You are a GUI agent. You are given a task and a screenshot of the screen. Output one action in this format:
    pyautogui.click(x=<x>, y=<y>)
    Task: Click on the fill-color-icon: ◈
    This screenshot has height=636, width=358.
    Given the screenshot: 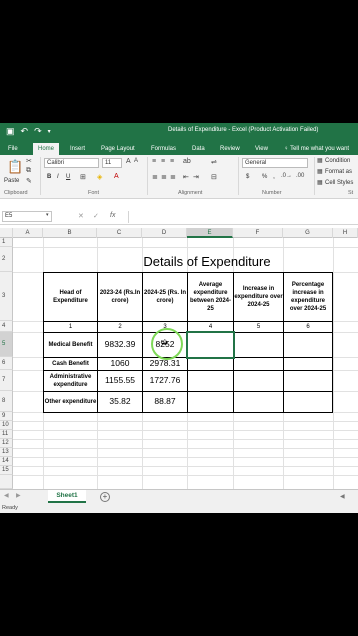 What is the action you would take?
    pyautogui.click(x=99, y=177)
    